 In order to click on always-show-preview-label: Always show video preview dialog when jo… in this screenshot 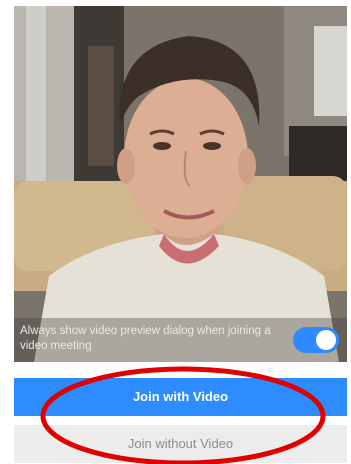, I will do `click(145, 338)`.